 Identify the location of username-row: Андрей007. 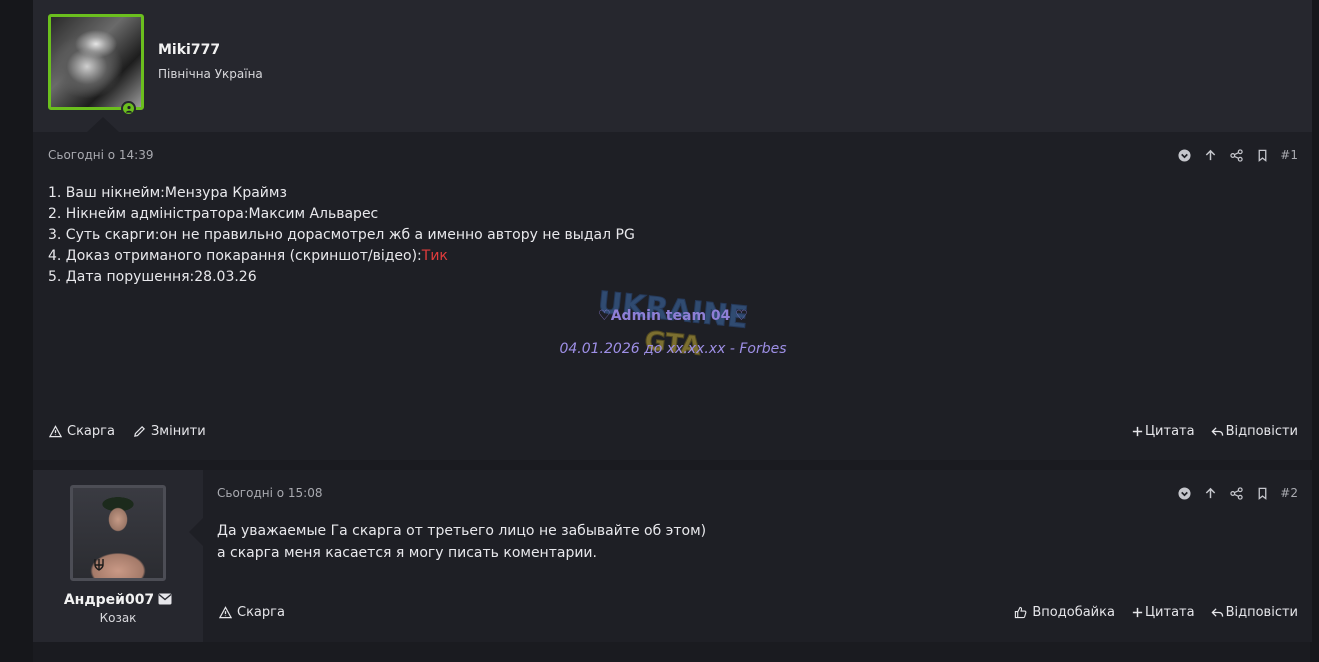
(118, 600).